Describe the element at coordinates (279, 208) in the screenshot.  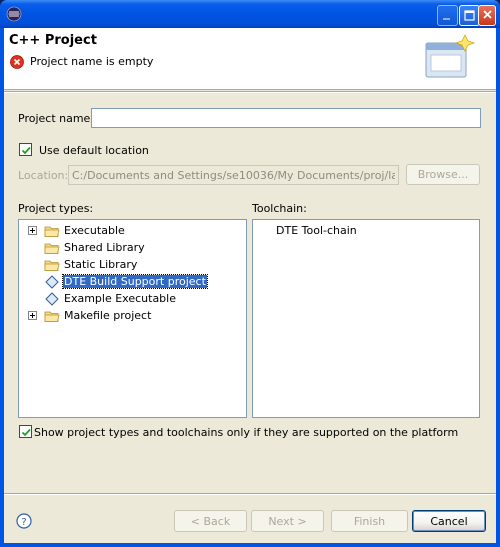
I see `toolchain-label: Toolchain:` at that location.